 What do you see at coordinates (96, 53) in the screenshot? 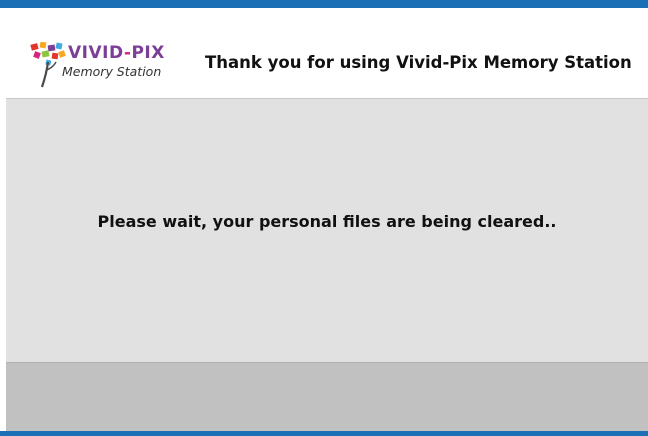
I see `logo-word-vivid: VIVID` at bounding box center [96, 53].